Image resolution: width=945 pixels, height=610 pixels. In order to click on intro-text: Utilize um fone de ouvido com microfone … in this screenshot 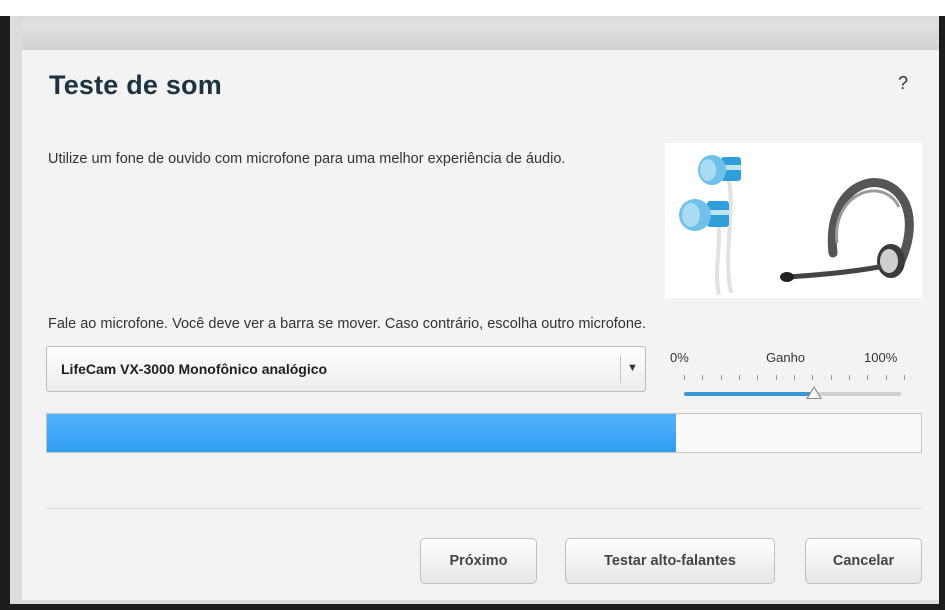, I will do `click(307, 159)`.